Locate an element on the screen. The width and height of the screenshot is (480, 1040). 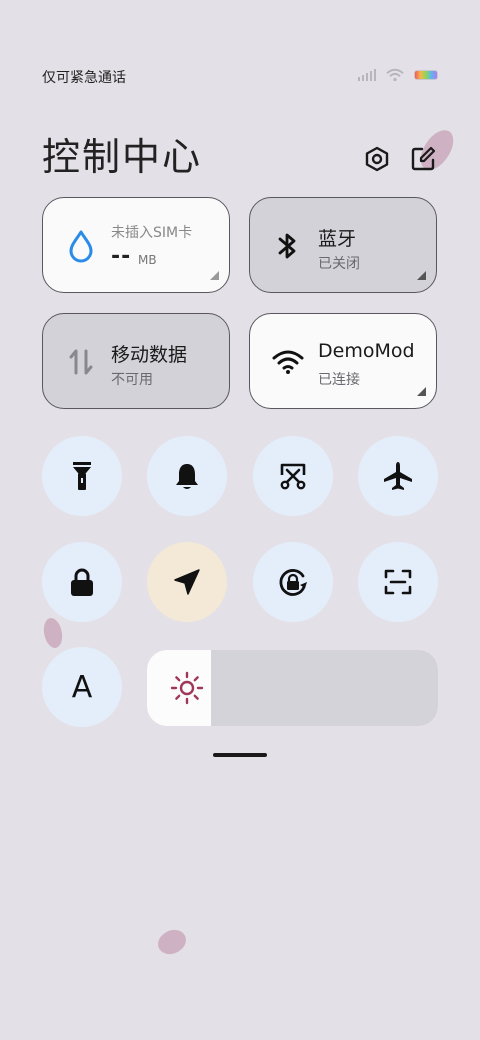
bell-icon is located at coordinates (187, 476).